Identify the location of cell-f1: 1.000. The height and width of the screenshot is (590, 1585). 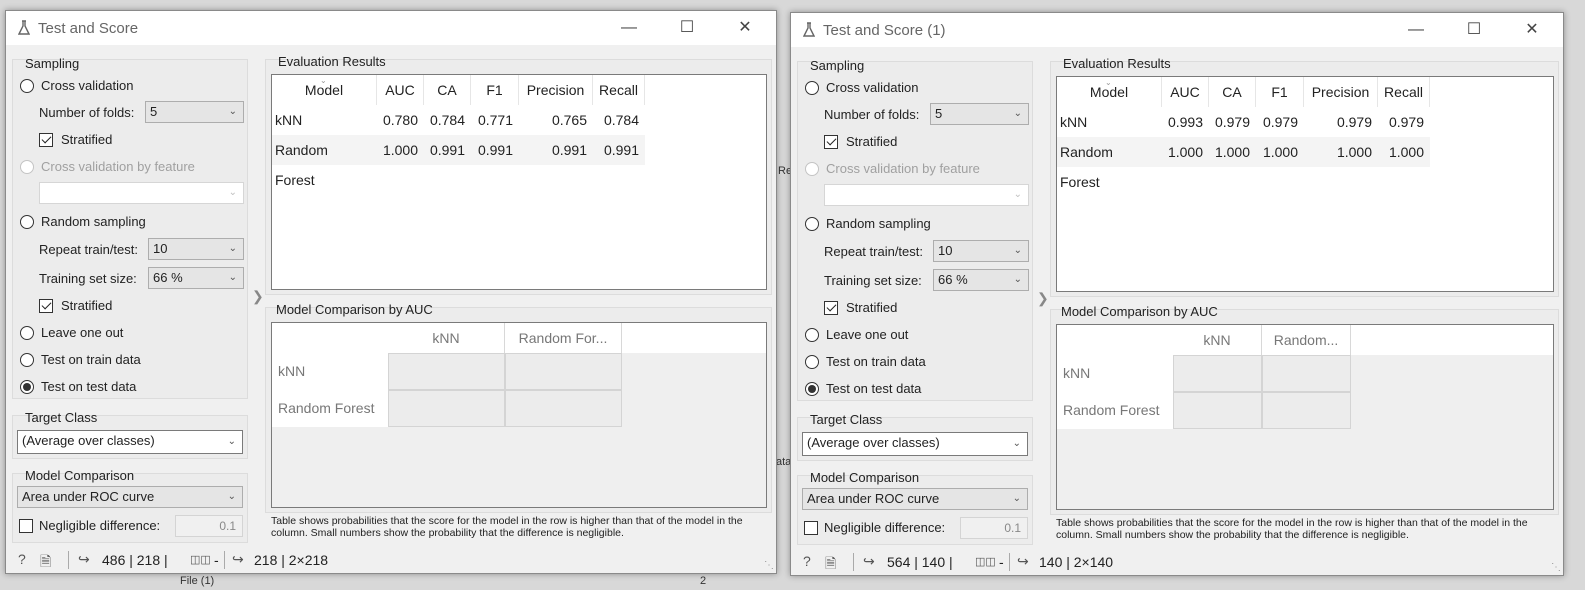
(1280, 152).